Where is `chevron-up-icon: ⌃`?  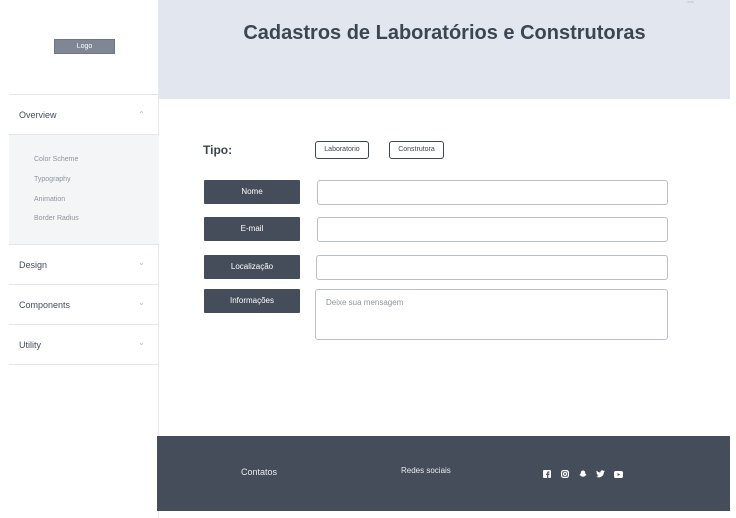
chevron-up-icon: ⌃ is located at coordinates (141, 114).